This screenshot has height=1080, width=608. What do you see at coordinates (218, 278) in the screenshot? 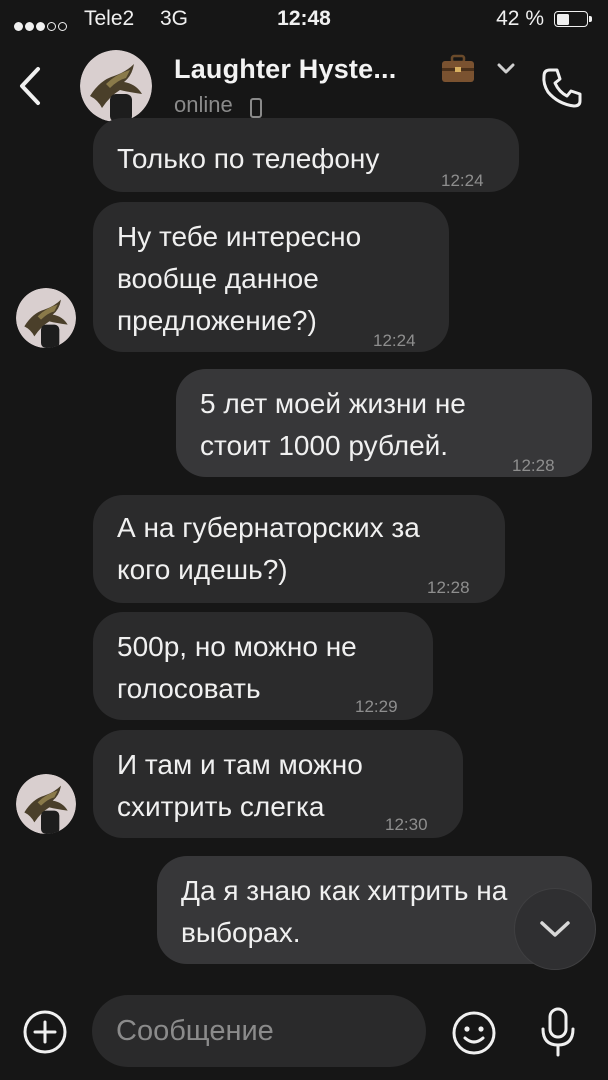
I see `message-text: вообще данное` at bounding box center [218, 278].